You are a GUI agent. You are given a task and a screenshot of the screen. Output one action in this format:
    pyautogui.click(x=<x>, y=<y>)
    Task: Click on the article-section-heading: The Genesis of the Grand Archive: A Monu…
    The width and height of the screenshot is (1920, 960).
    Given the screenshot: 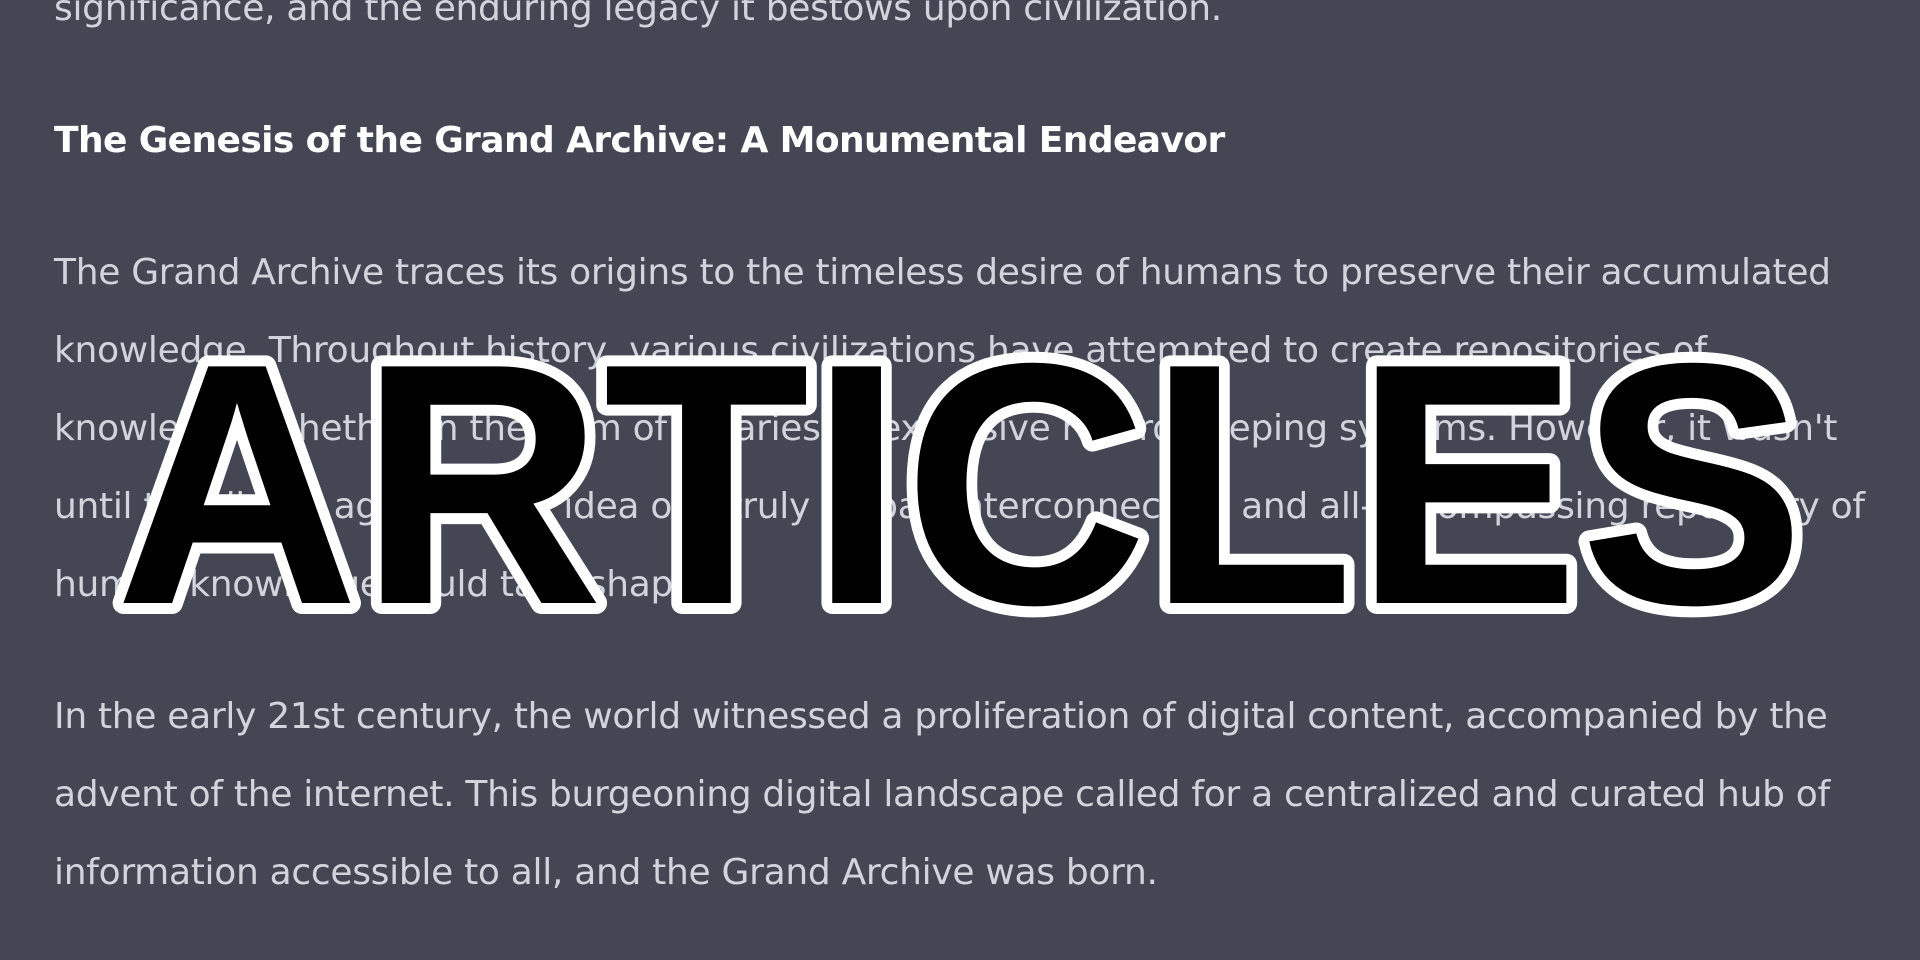 What is the action you would take?
    pyautogui.click(x=639, y=140)
    